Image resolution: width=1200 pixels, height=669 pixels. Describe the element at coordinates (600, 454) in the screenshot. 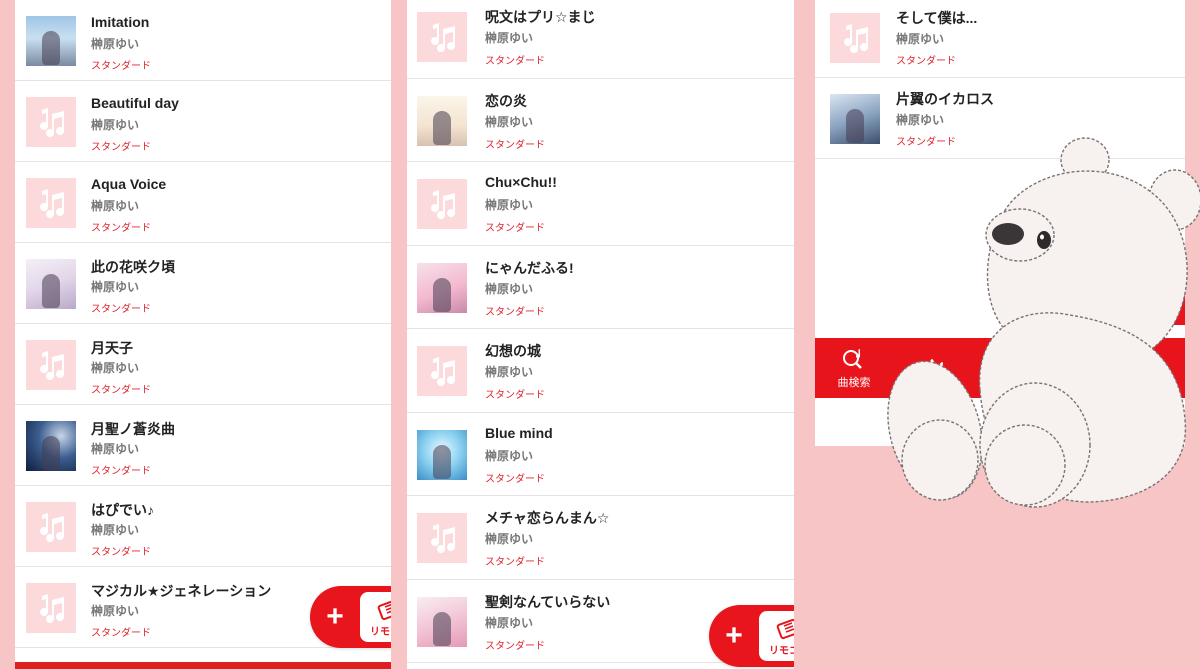

I see `song-list-item: Blue mind 榊原ゆい スタンダード` at that location.